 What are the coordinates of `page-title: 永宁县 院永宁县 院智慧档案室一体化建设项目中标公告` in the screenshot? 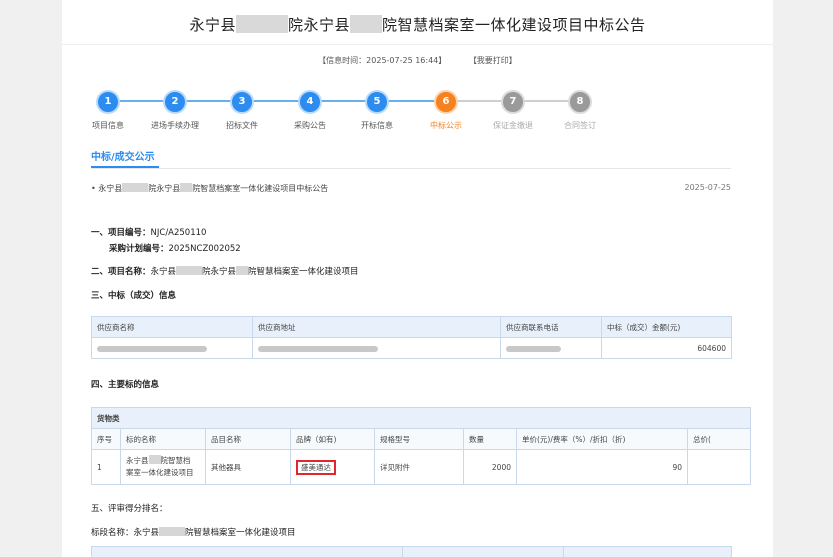 It's located at (417, 24).